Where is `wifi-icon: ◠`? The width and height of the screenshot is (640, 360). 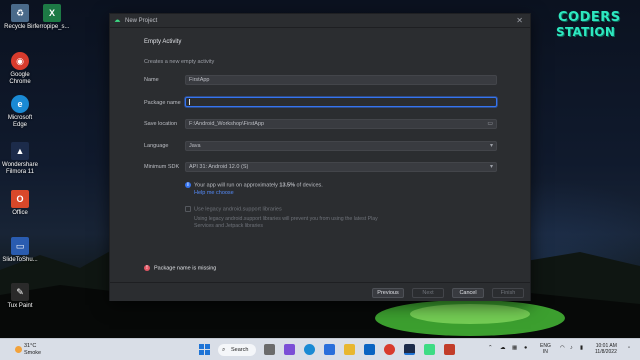
wifi-icon: ◠ is located at coordinates (562, 348).